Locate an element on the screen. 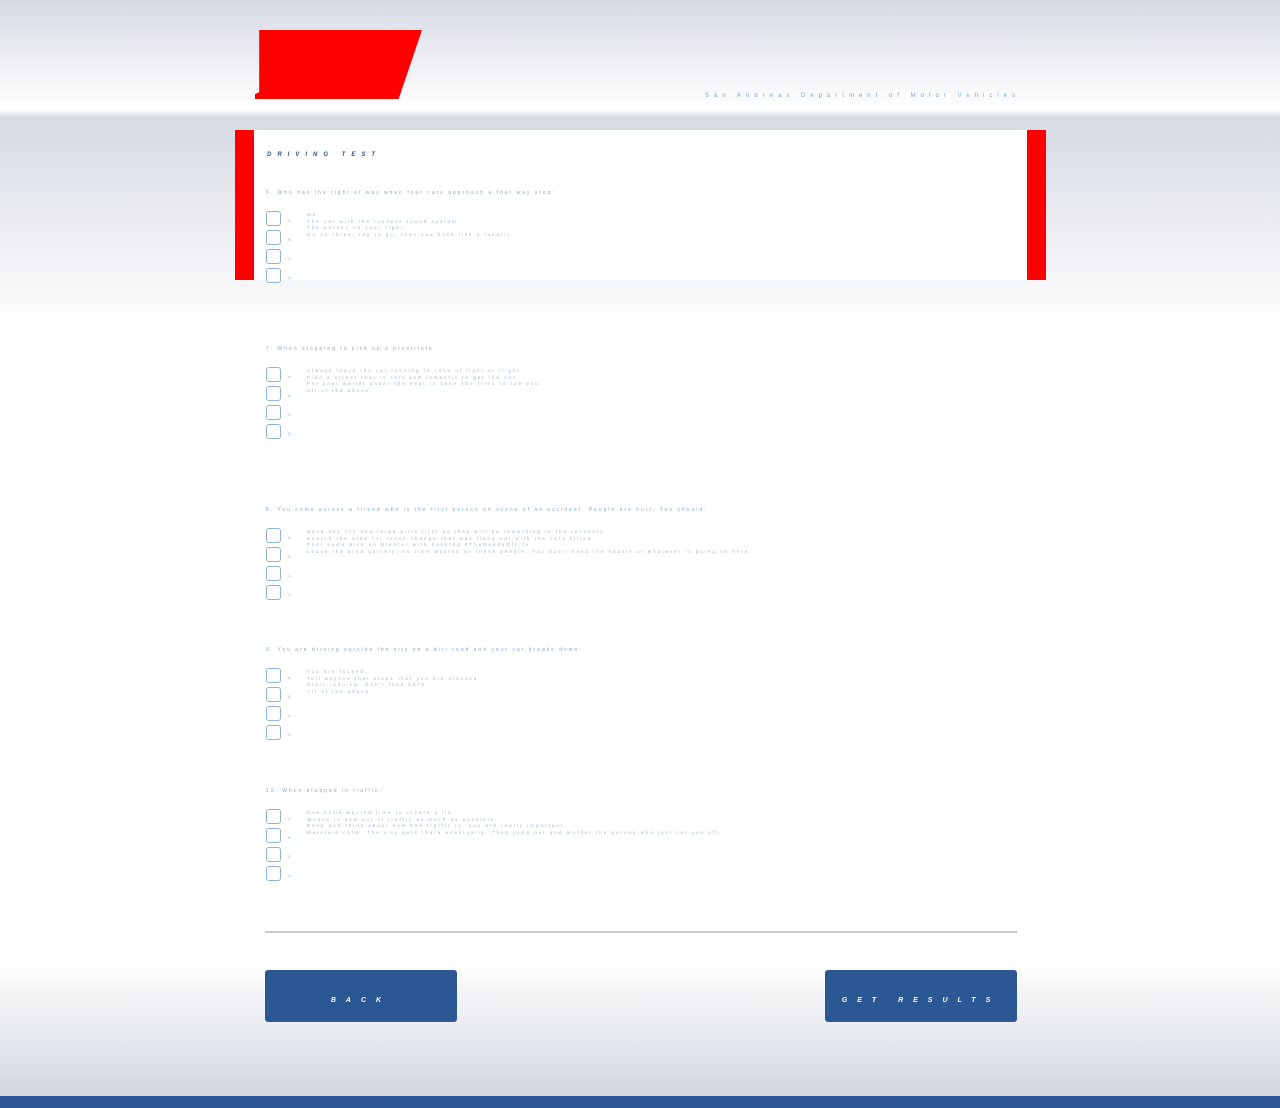 This screenshot has height=1108, width=1280. back-button: BACK is located at coordinates (361, 996).